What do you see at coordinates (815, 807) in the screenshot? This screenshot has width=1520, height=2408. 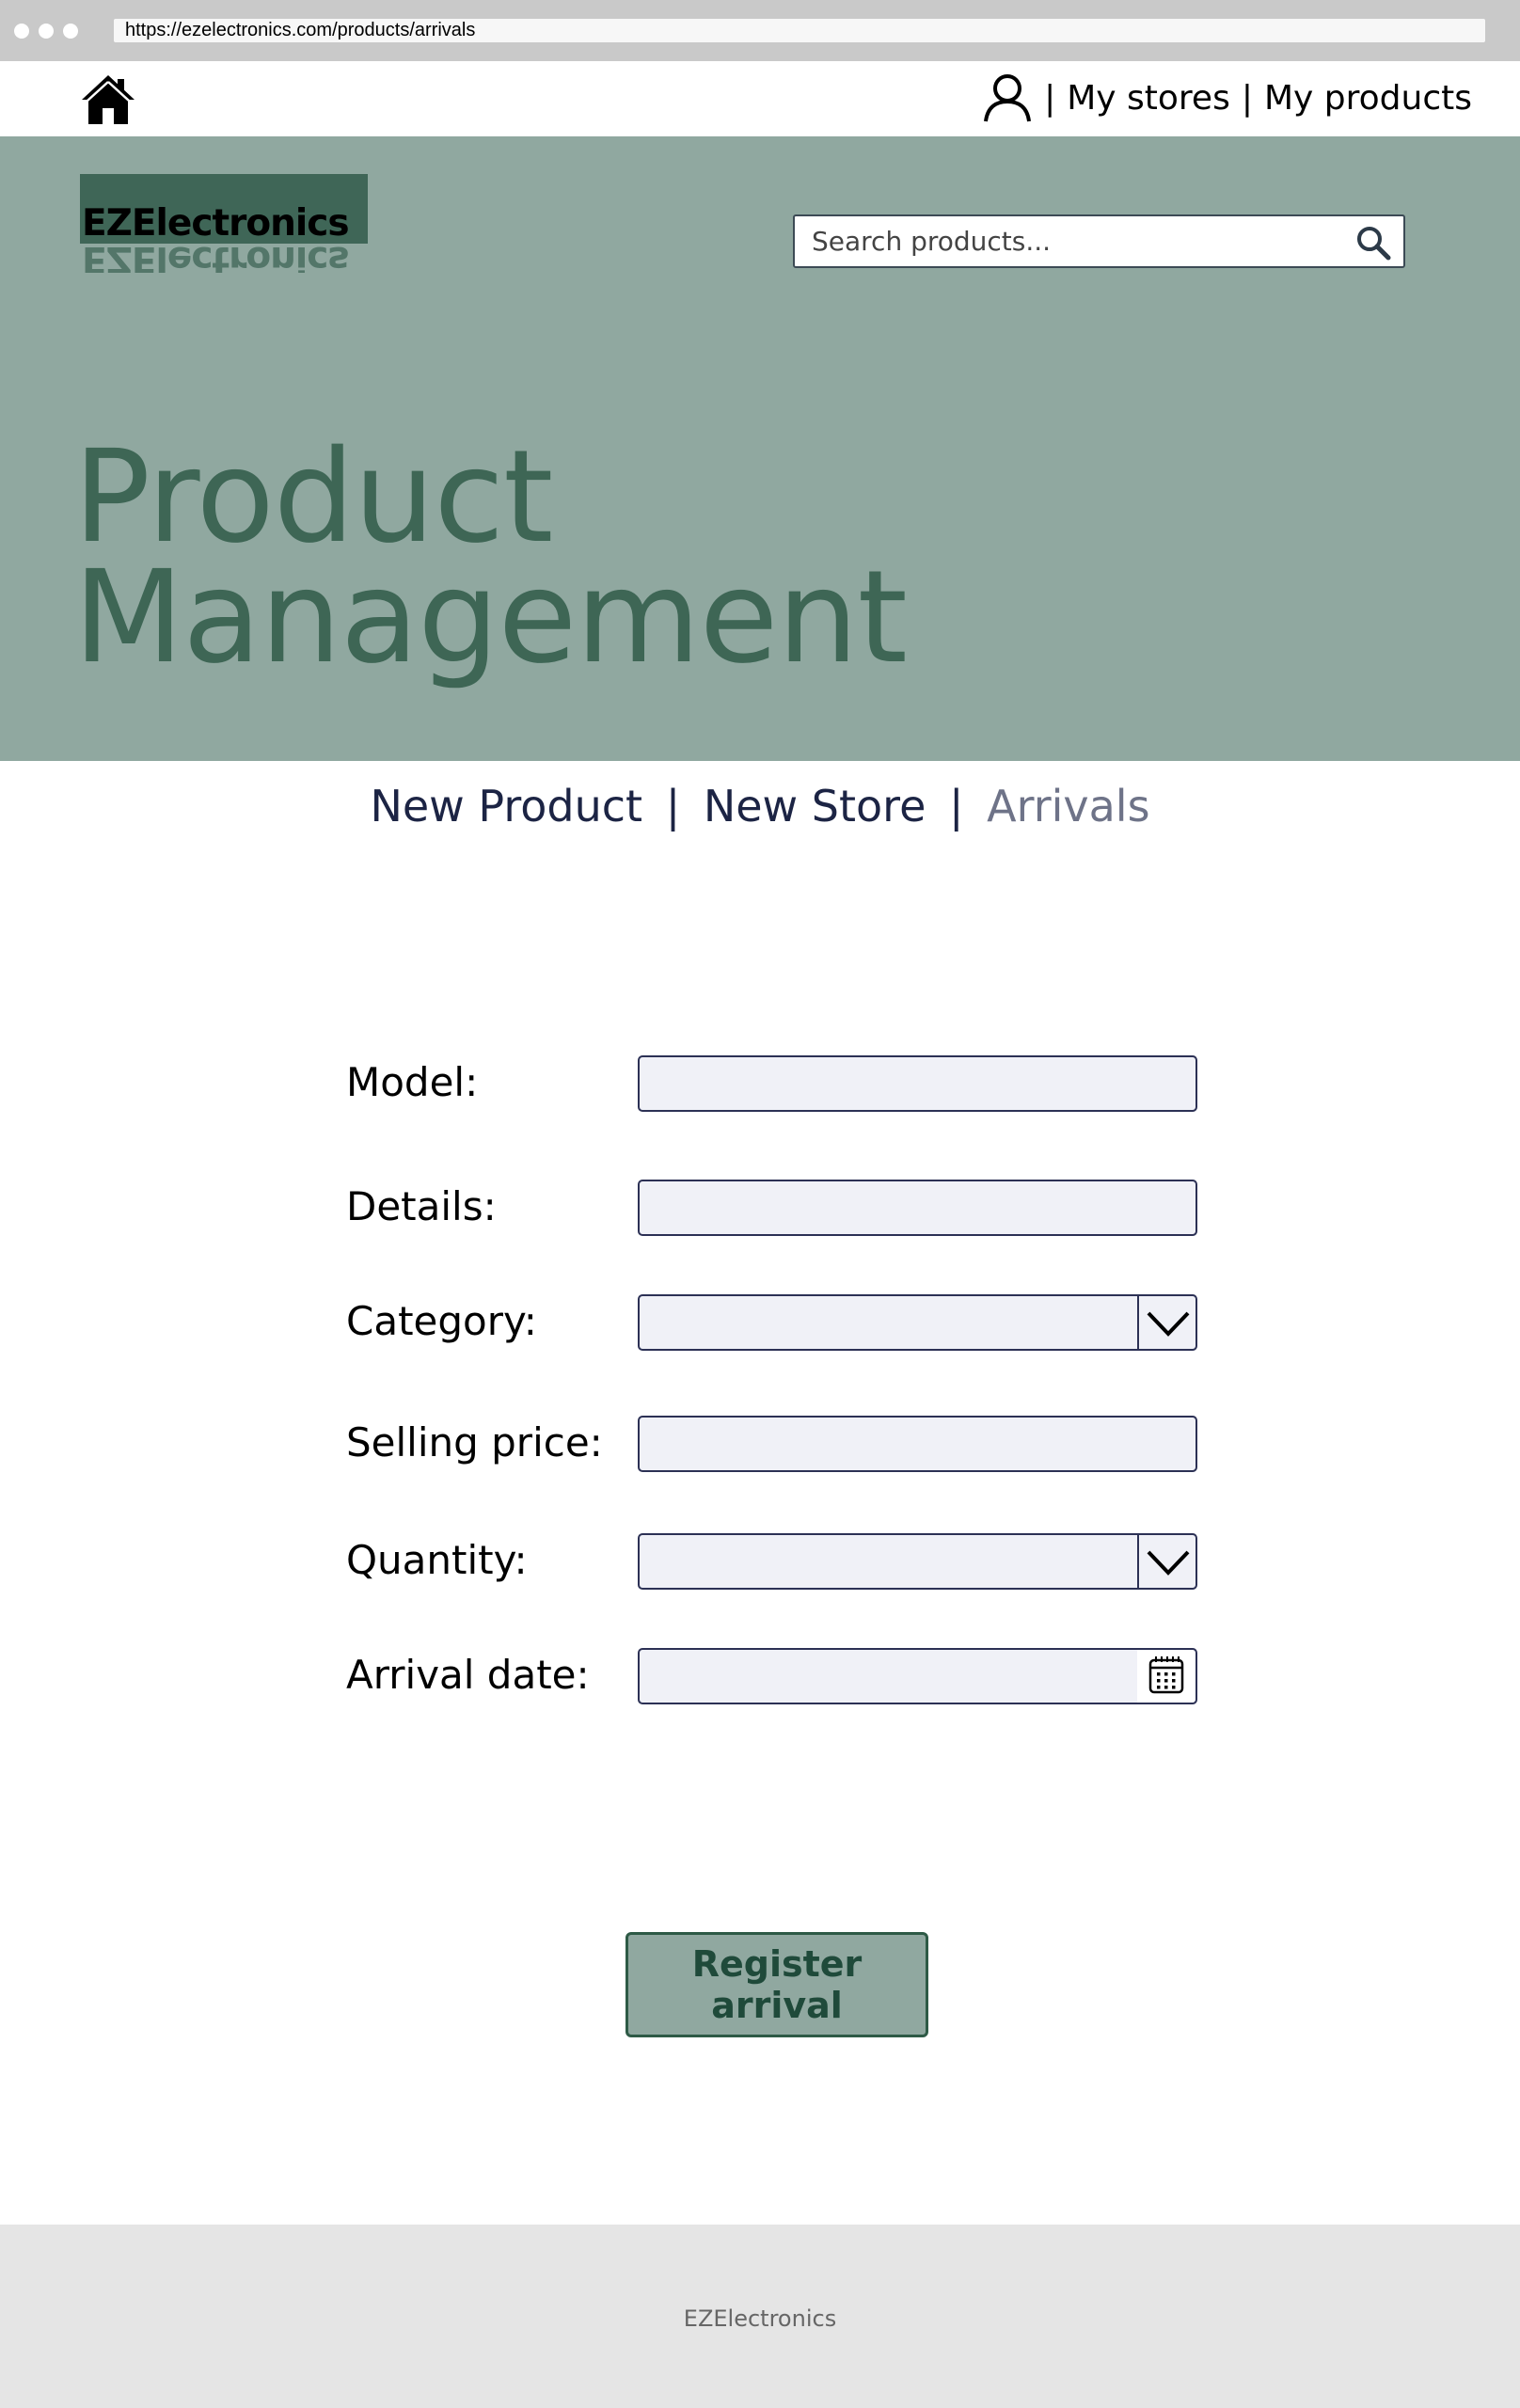 I see `tab-new-store: New Store` at bounding box center [815, 807].